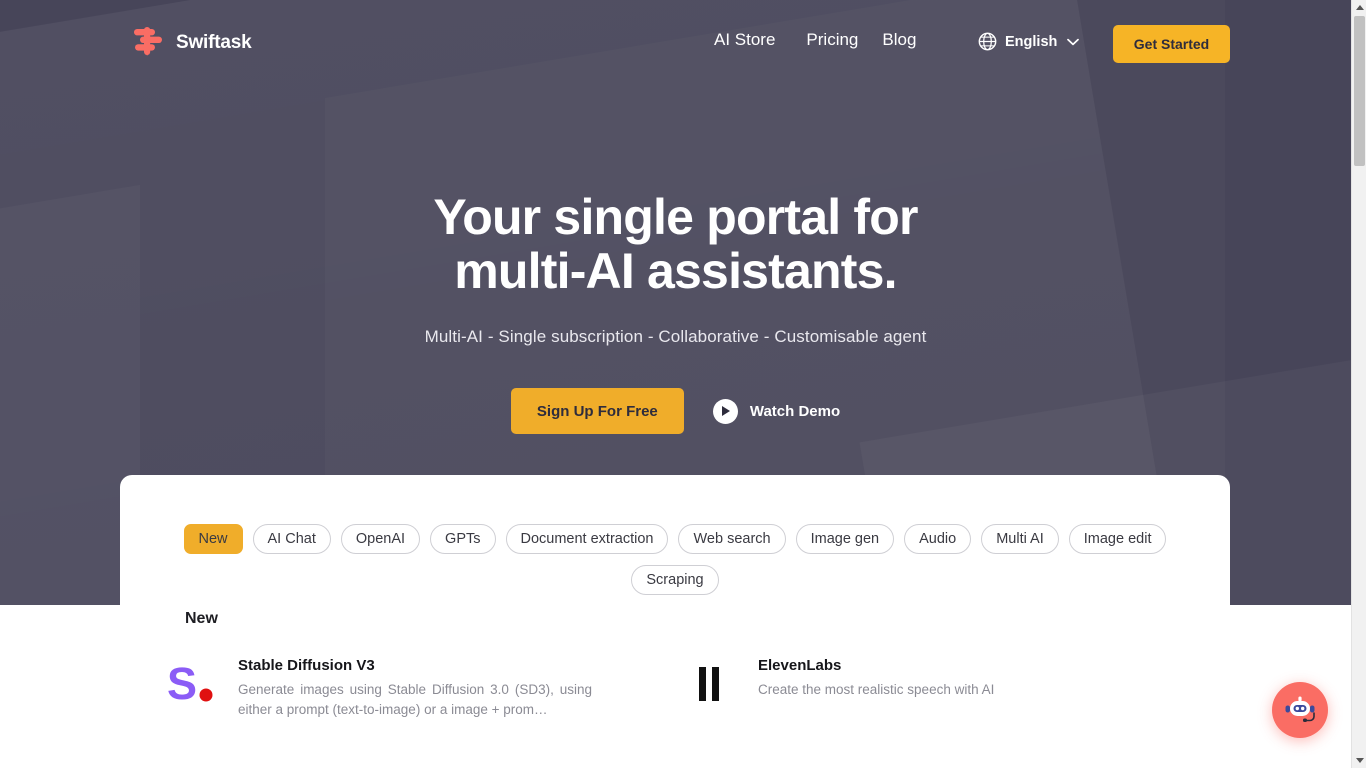 The height and width of the screenshot is (768, 1366). Describe the element at coordinates (1359, 91) in the screenshot. I see `scrollbar-thumb` at that location.